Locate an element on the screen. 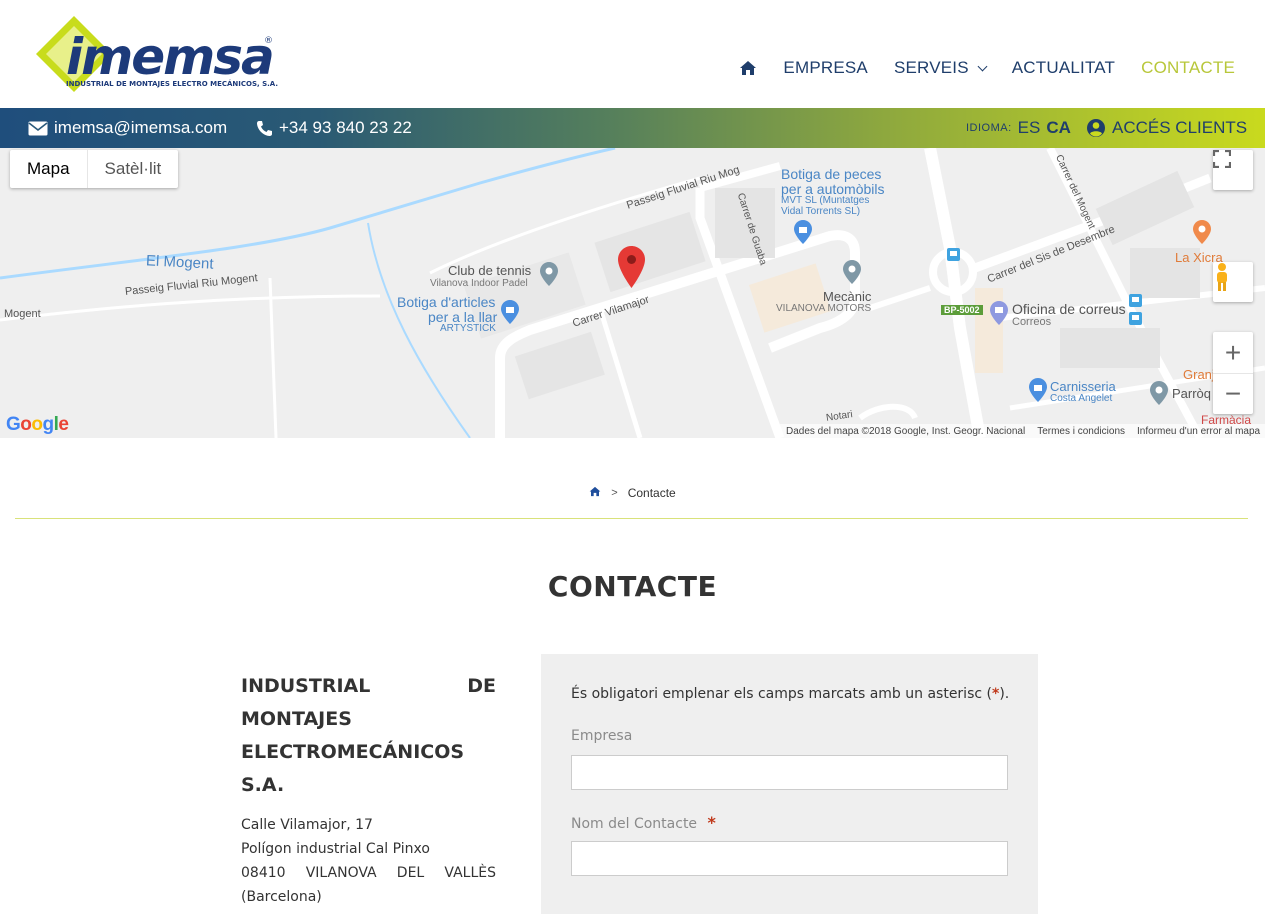 This screenshot has height=914, width=1265. address-line: (Barcelona) is located at coordinates (281, 897).